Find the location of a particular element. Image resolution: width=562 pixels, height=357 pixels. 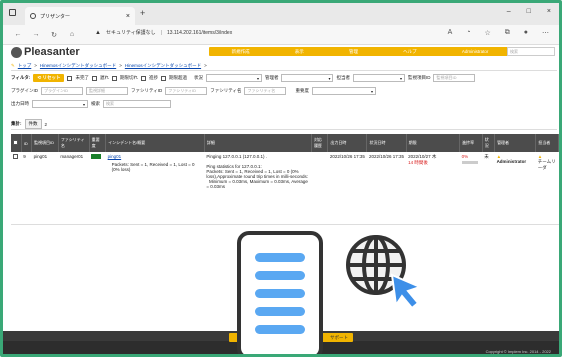

monitor-detail-input: 監視詳細 is located at coordinates (107, 91).